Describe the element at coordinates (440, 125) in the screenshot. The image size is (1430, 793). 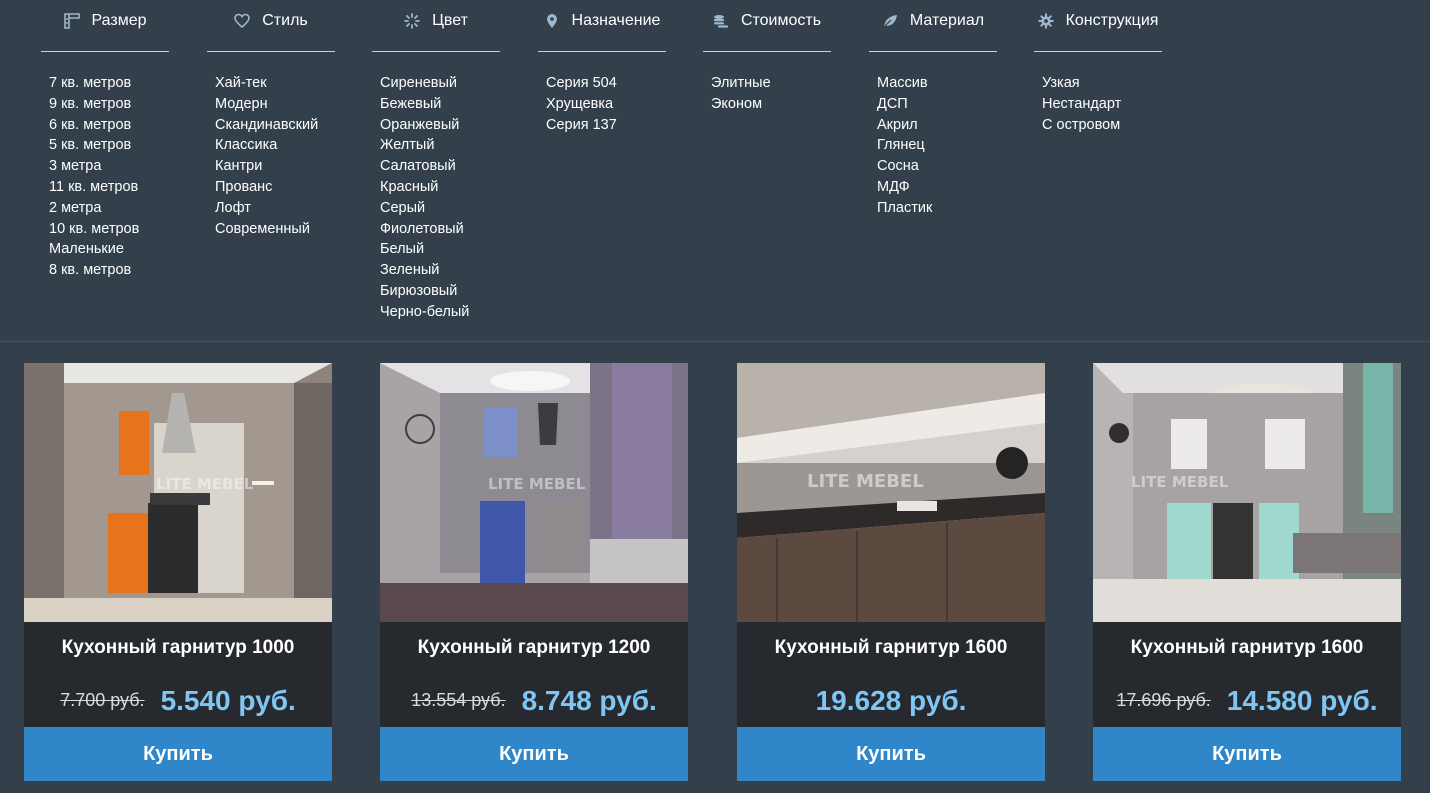
I see `filter-option: Оранжевый` at that location.